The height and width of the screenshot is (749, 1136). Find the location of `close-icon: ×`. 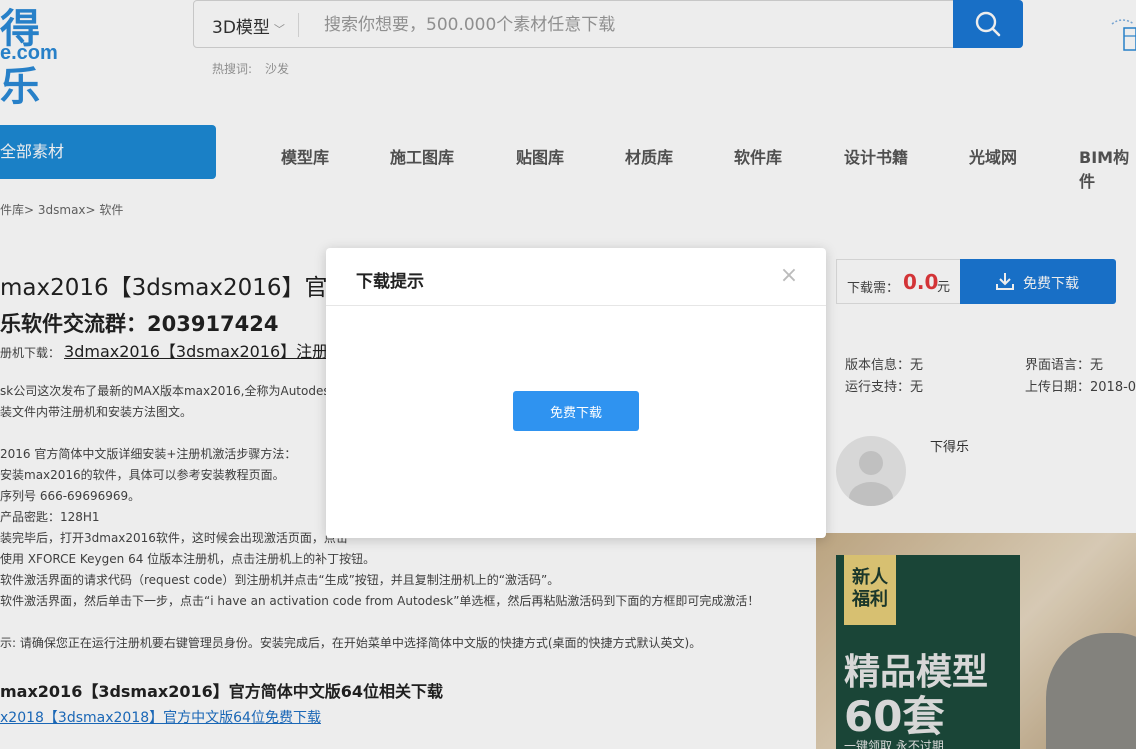

close-icon: × is located at coordinates (789, 276).